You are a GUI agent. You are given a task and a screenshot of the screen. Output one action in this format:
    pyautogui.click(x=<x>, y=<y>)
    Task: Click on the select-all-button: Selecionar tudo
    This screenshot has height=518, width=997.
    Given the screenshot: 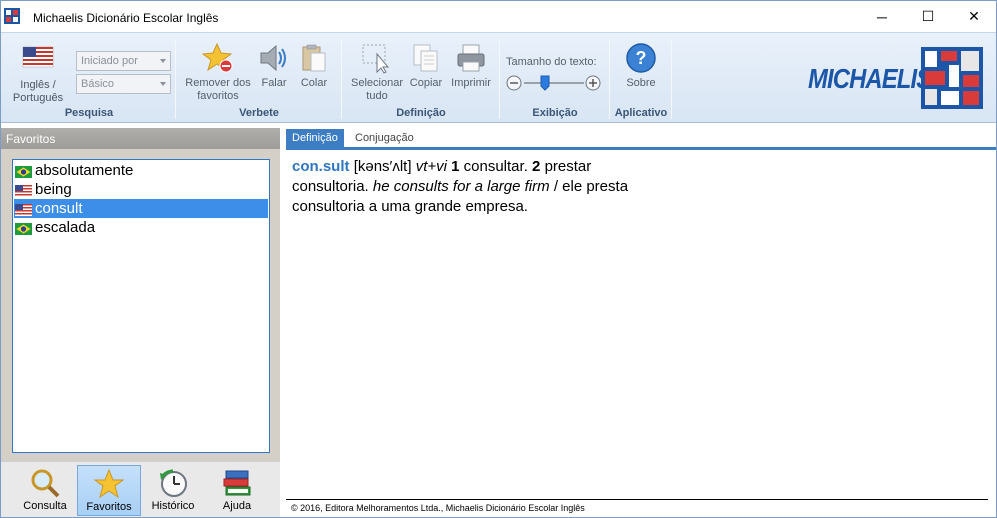 What is the action you would take?
    pyautogui.click(x=377, y=72)
    